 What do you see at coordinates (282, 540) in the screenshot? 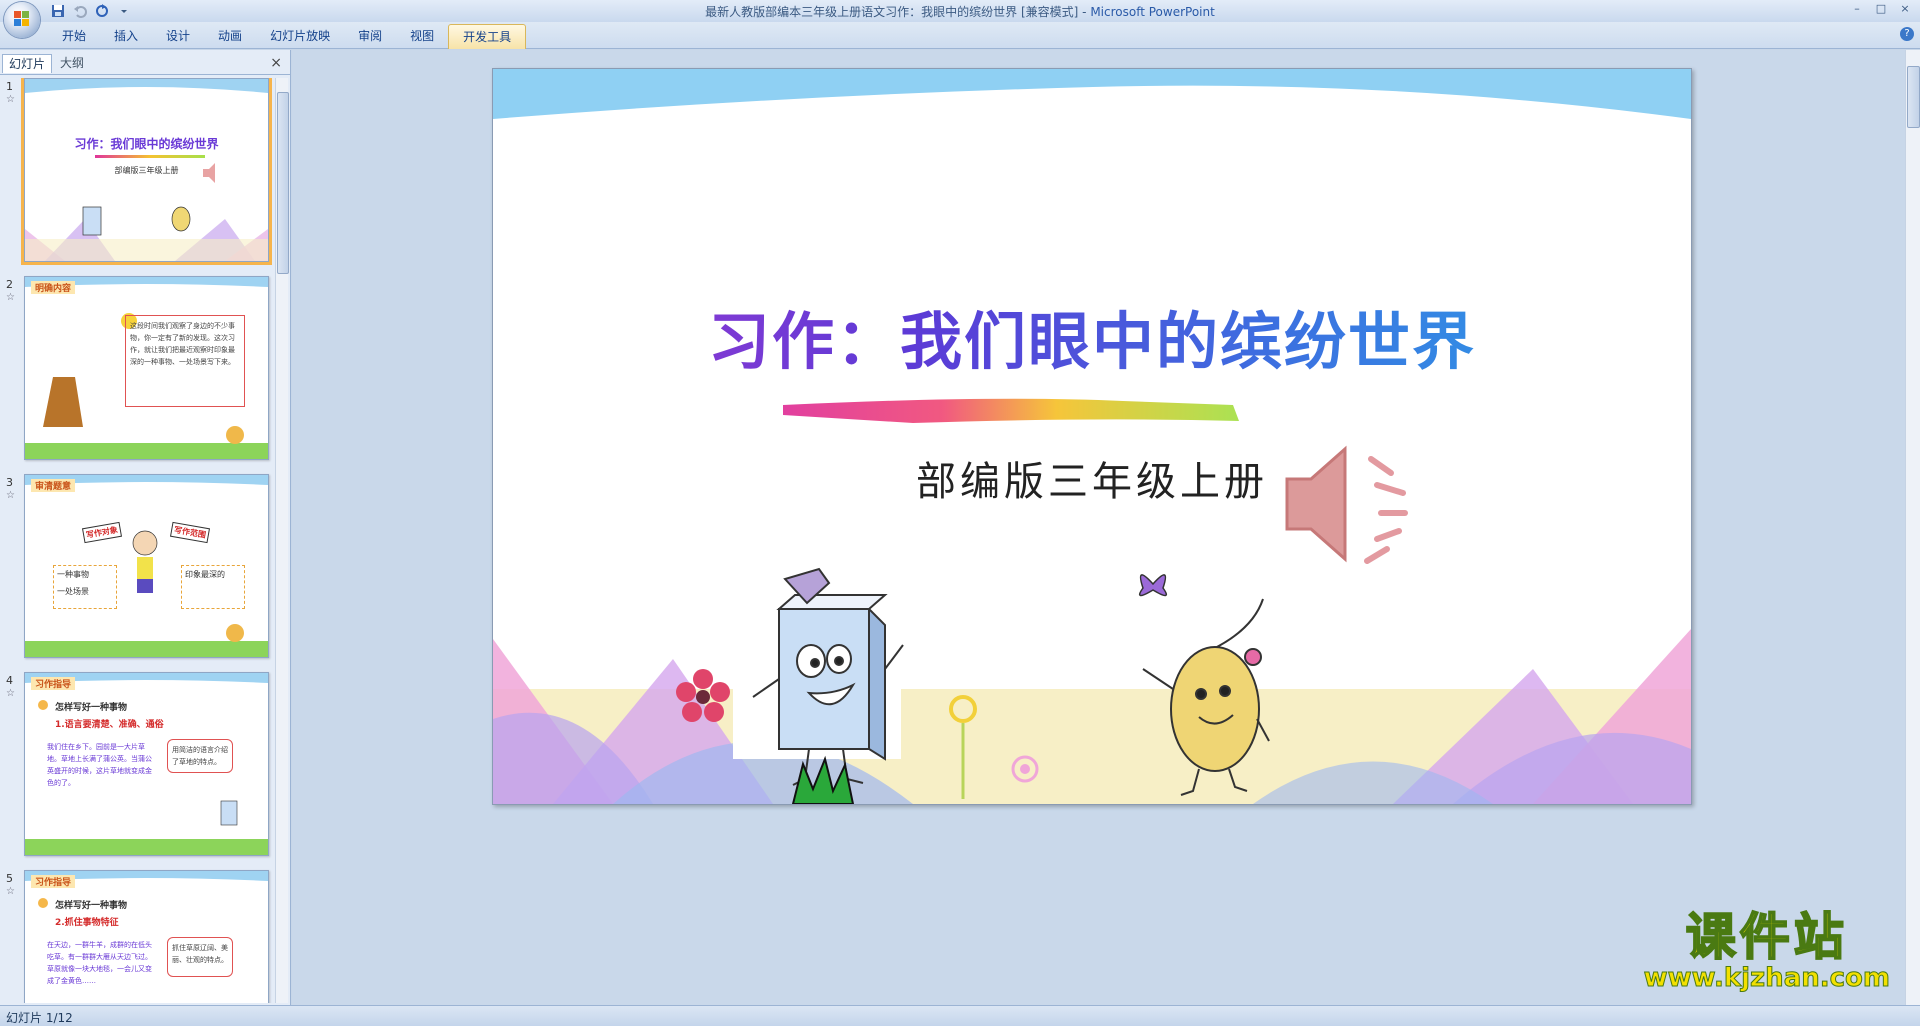
I see `thumbnail-scrollbar` at bounding box center [282, 540].